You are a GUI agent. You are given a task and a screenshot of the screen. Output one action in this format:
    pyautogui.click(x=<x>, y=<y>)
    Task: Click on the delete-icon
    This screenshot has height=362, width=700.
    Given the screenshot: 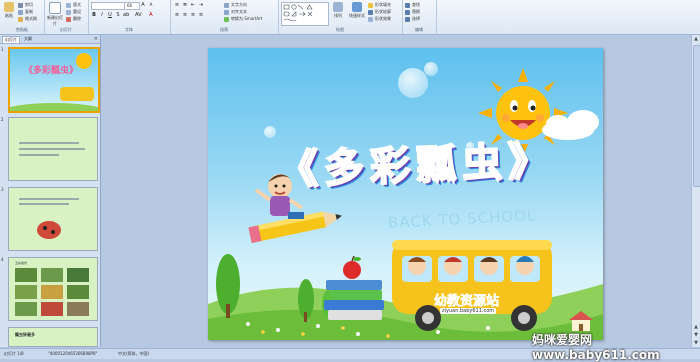 What is the action you would take?
    pyautogui.click(x=68, y=19)
    